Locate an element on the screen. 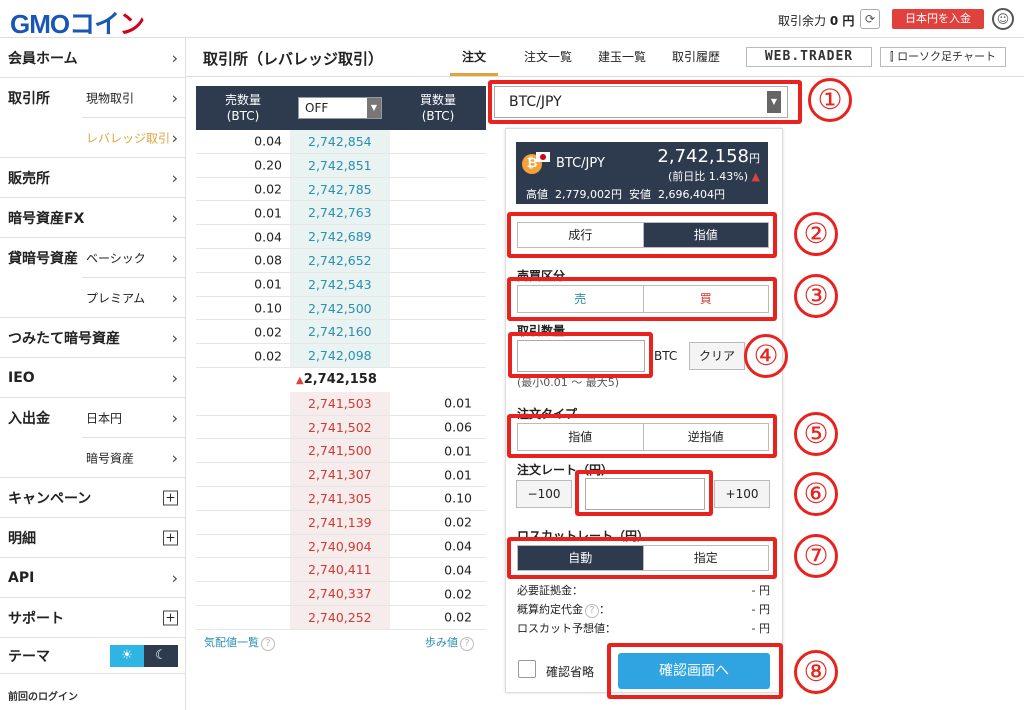 The height and width of the screenshot is (710, 1024). sidebar-item-api: API › is located at coordinates (93, 578).